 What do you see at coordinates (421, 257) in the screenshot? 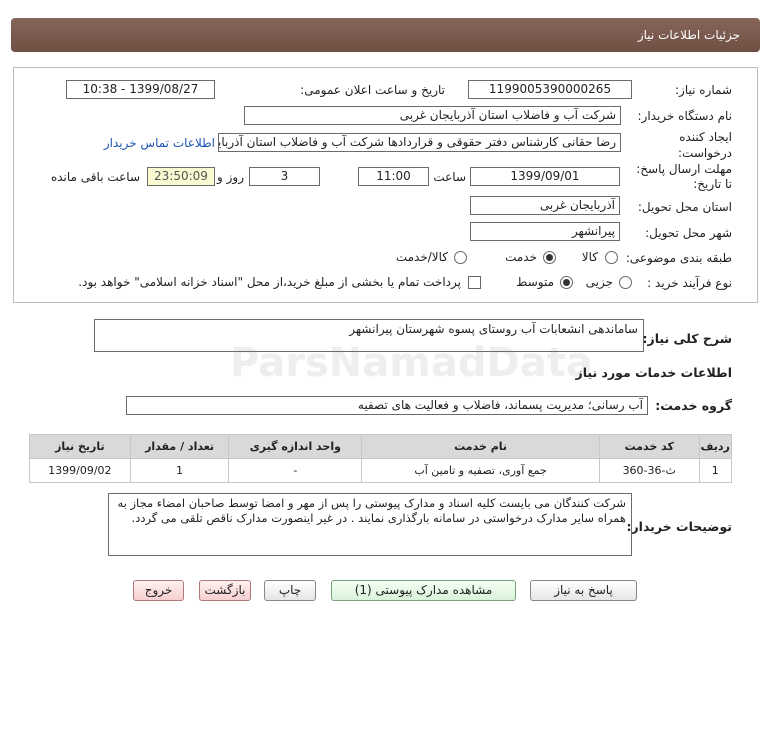
I see `category-option-goods-service: کالا/خدمت` at bounding box center [421, 257].